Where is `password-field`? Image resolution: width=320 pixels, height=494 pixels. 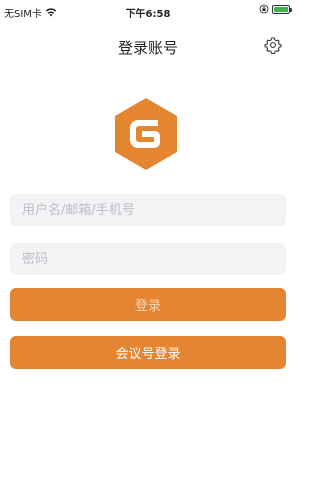
password-field is located at coordinates (148, 259).